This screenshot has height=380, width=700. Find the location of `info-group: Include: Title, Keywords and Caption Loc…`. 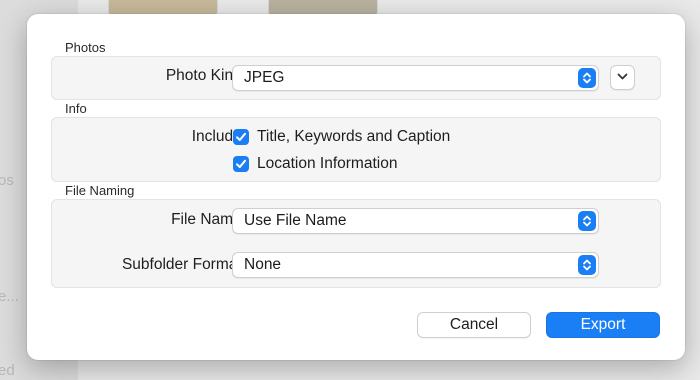

info-group: Include: Title, Keywords and Caption Loc… is located at coordinates (356, 149).